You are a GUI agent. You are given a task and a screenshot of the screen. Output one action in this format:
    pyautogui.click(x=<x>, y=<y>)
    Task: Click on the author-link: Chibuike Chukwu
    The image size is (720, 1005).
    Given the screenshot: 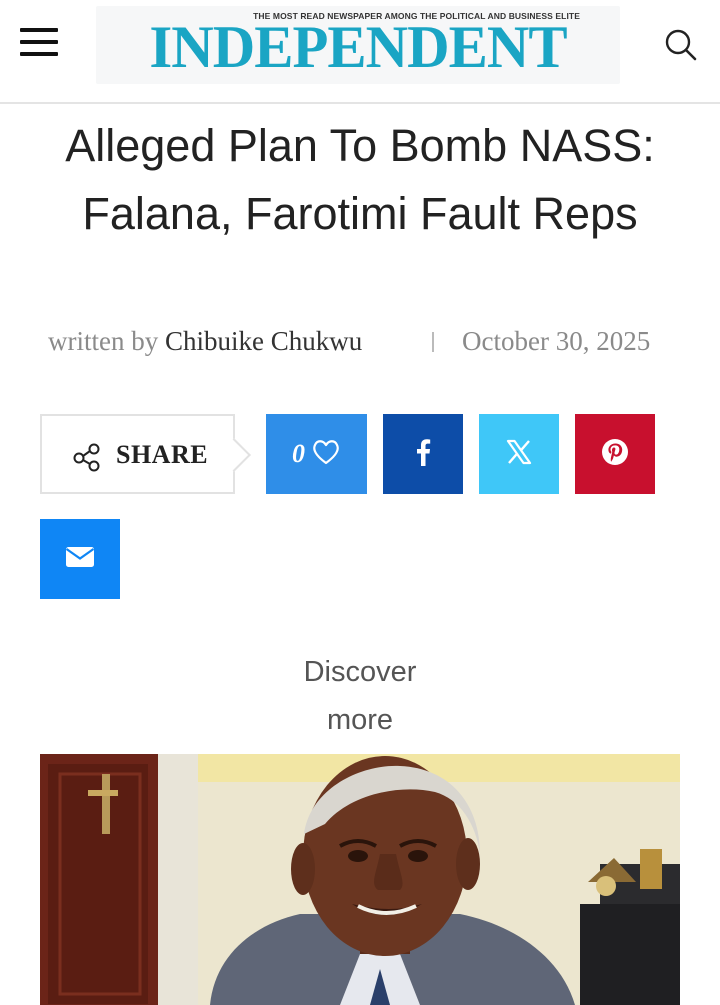 What is the action you would take?
    pyautogui.click(x=263, y=341)
    